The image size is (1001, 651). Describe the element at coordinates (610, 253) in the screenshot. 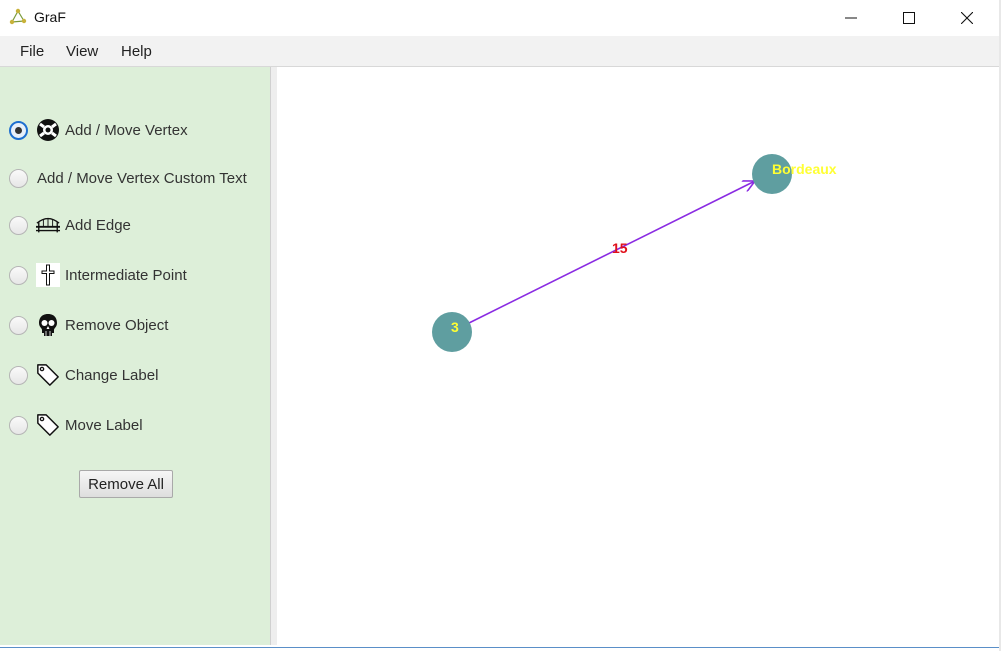

I see `graph-edge` at that location.